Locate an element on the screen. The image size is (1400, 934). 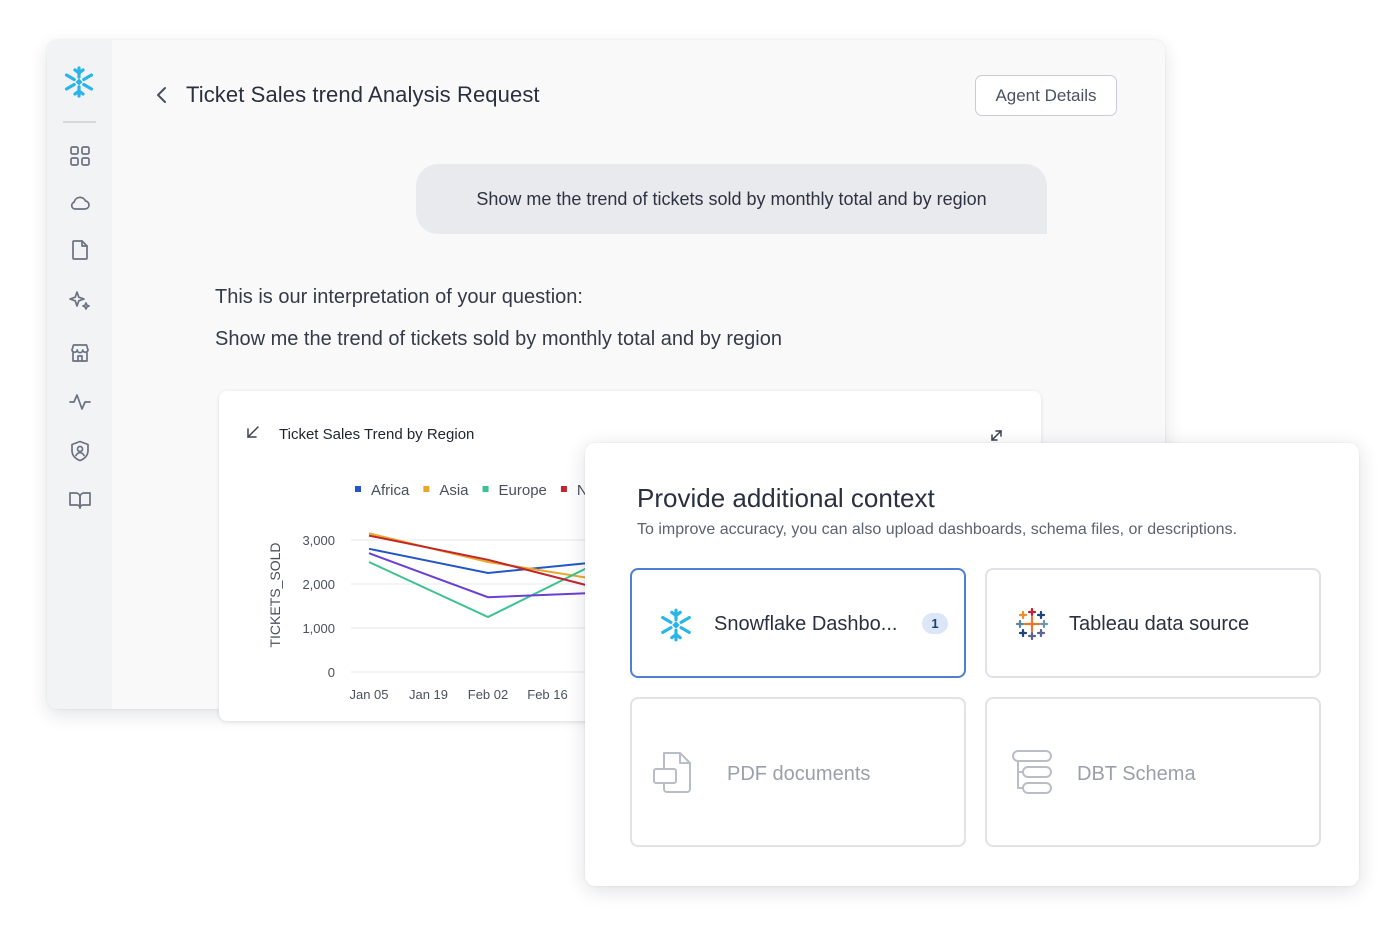
y-axis-label: TICKETS_SOLD is located at coordinates (275, 594).